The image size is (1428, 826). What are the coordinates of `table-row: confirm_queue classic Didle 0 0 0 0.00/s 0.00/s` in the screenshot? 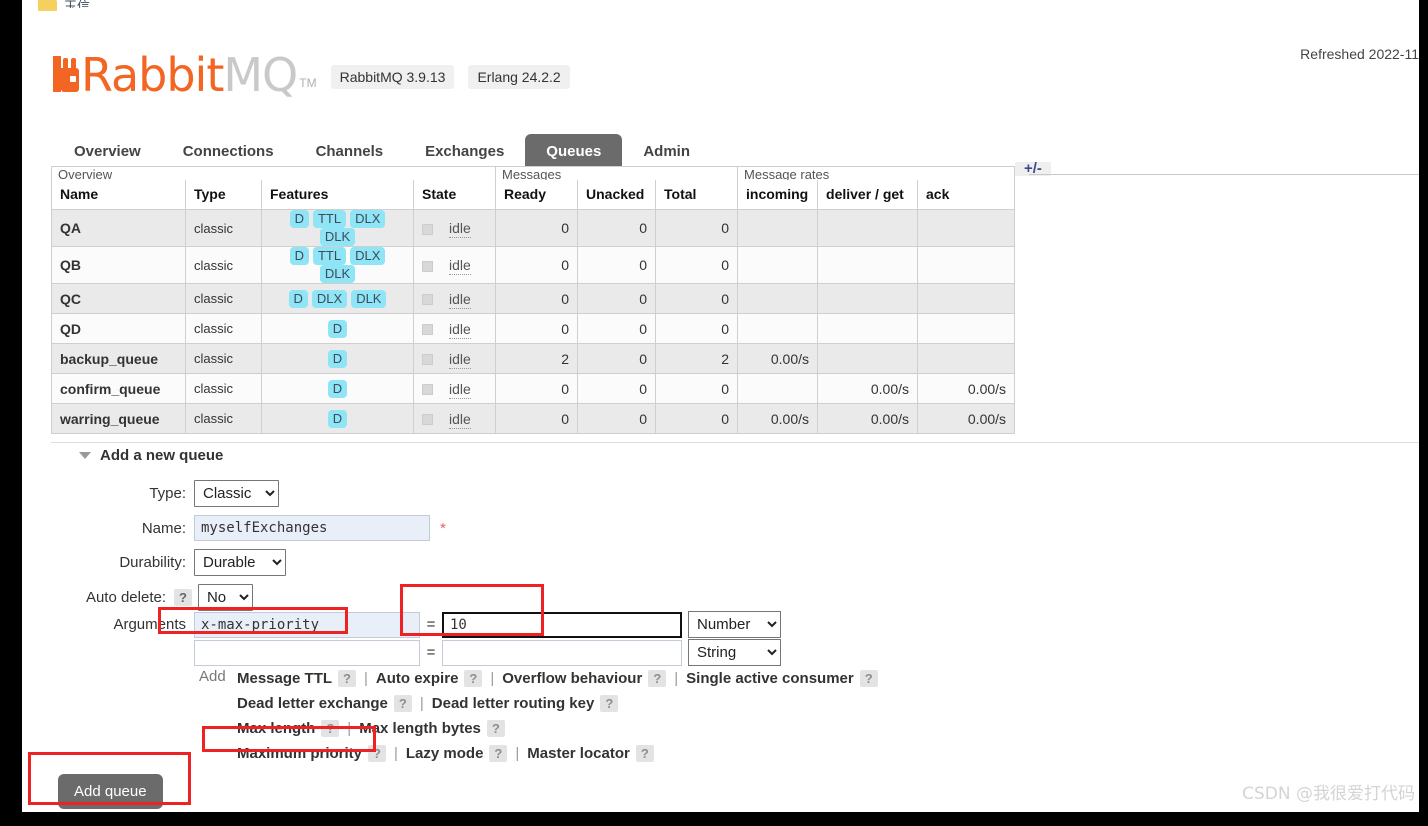 It's located at (533, 388).